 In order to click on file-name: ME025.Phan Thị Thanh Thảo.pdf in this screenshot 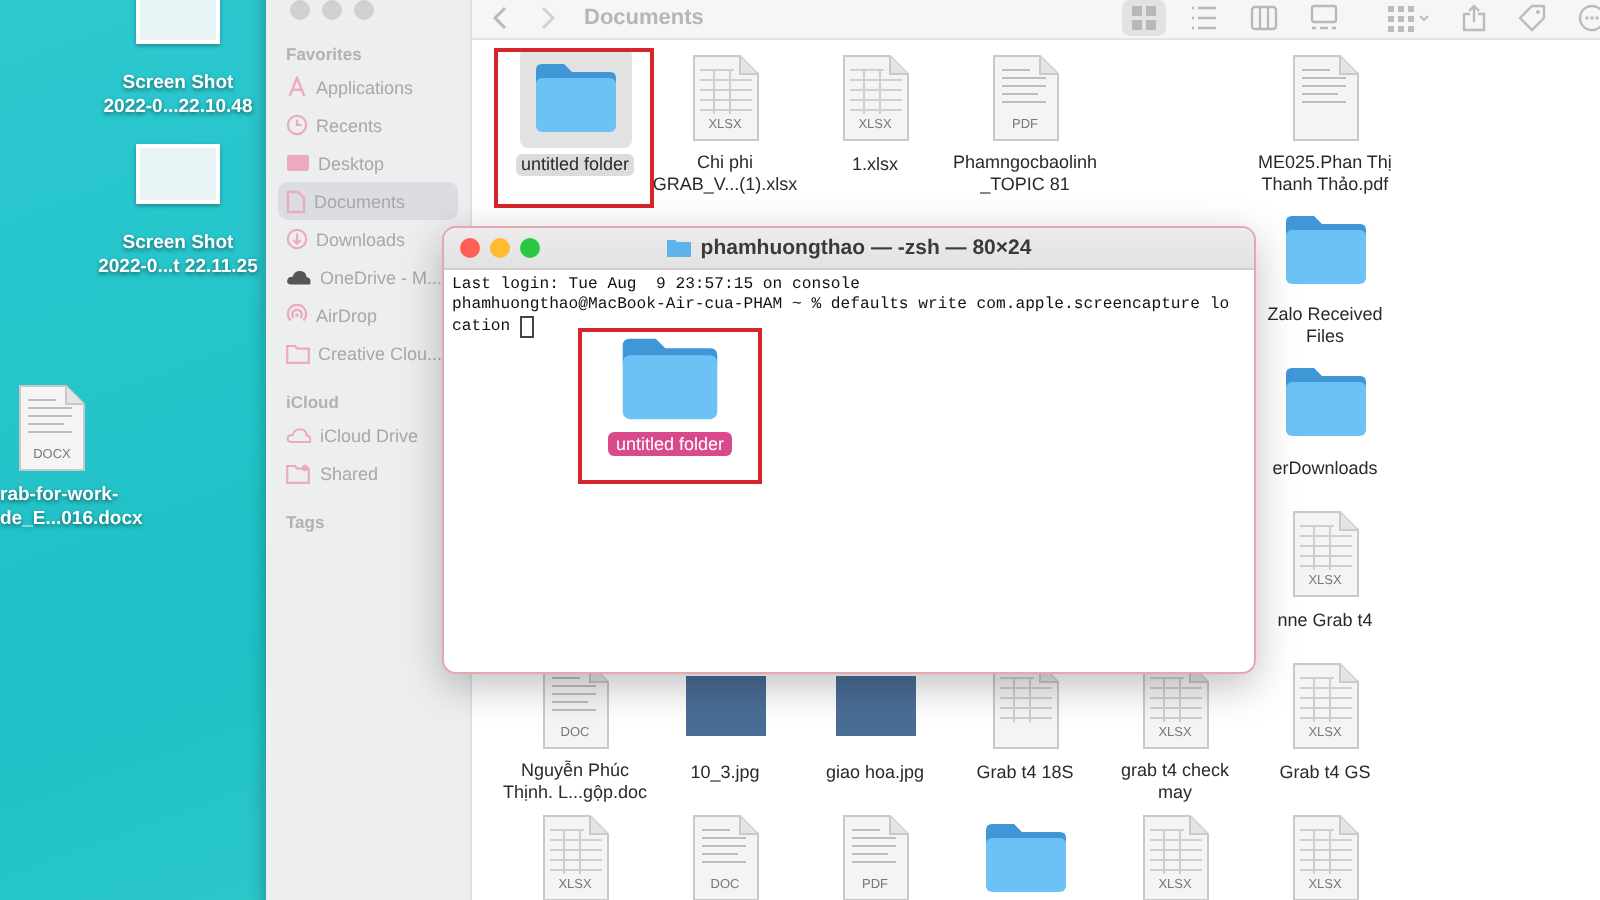, I will do `click(1325, 174)`.